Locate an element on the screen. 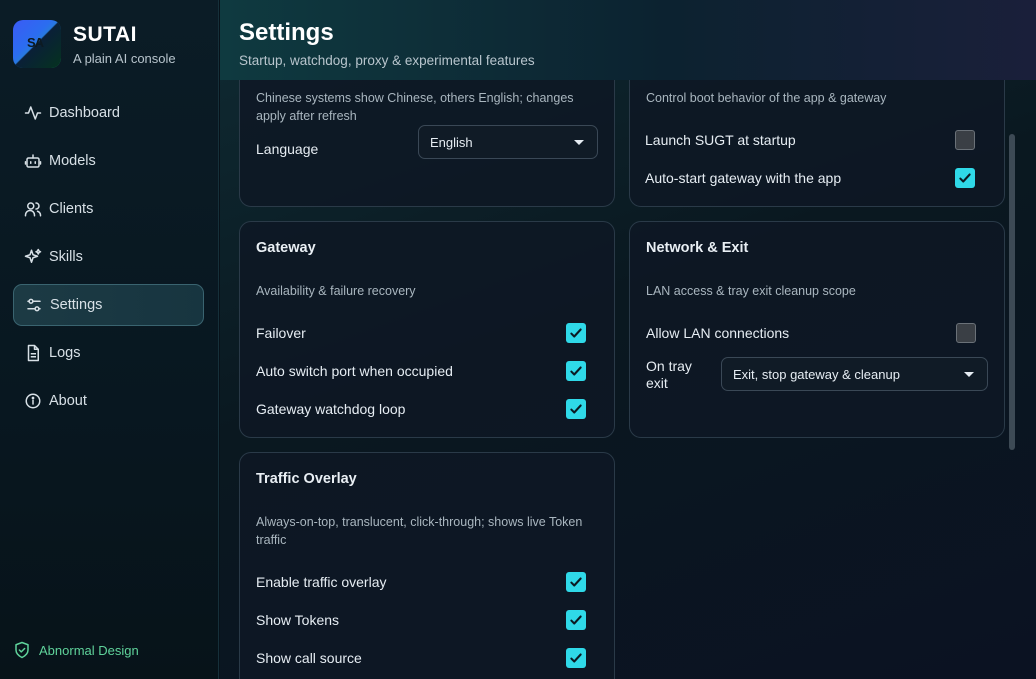  sidebar-item-settings: Settings is located at coordinates (108, 305).